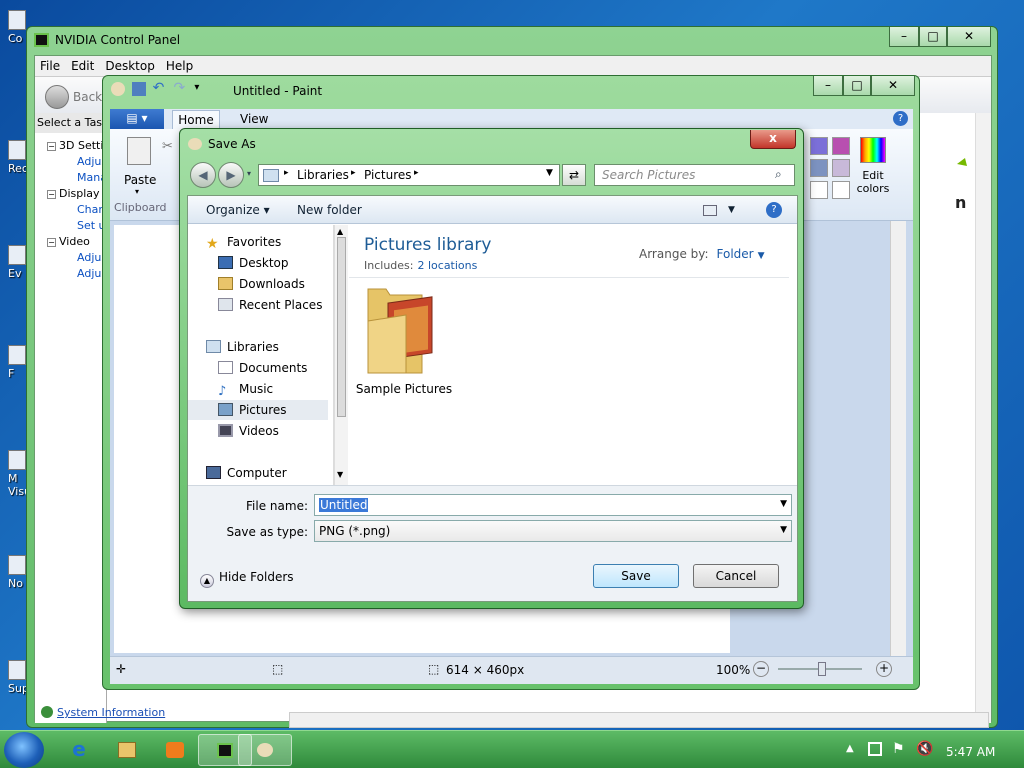 The width and height of the screenshot is (1024, 768). I want to click on scroll-up-icon: ▲, so click(340, 231).